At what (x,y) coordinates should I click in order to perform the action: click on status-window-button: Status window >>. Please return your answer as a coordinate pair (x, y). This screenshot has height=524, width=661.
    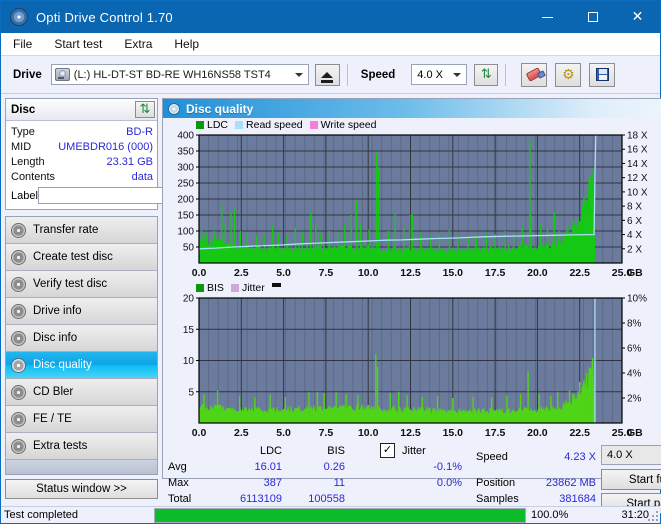
    Looking at the image, I should click on (81, 489).